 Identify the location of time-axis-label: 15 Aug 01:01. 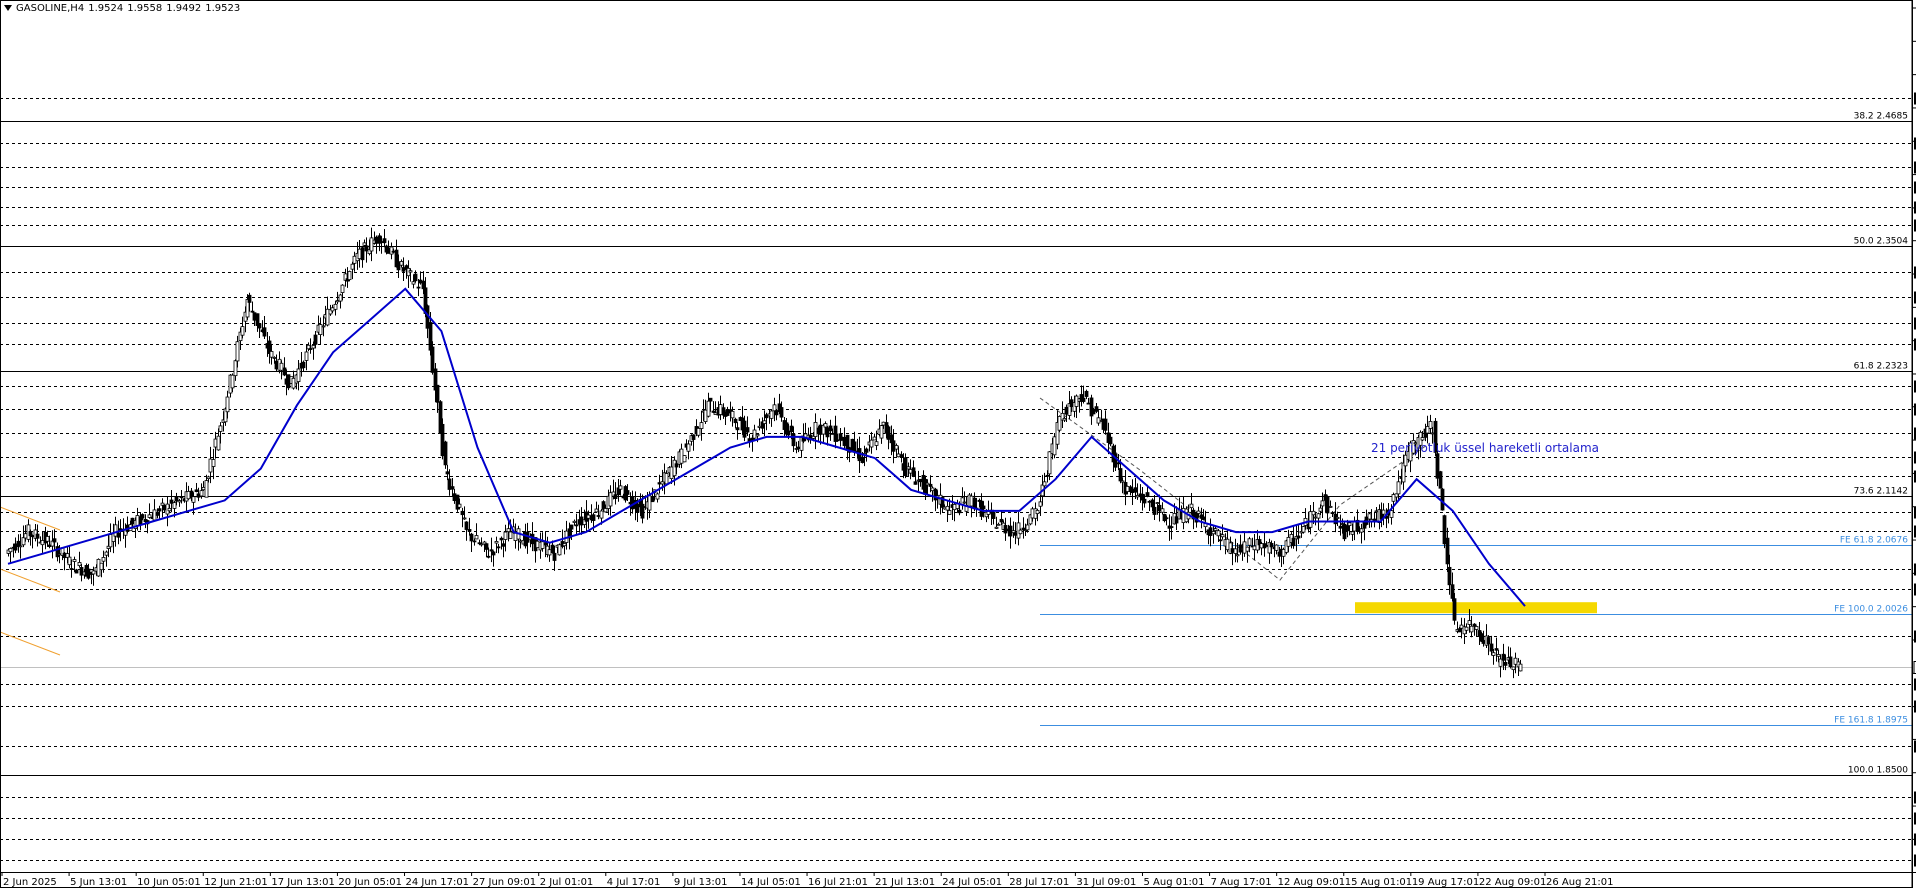
(1378, 882).